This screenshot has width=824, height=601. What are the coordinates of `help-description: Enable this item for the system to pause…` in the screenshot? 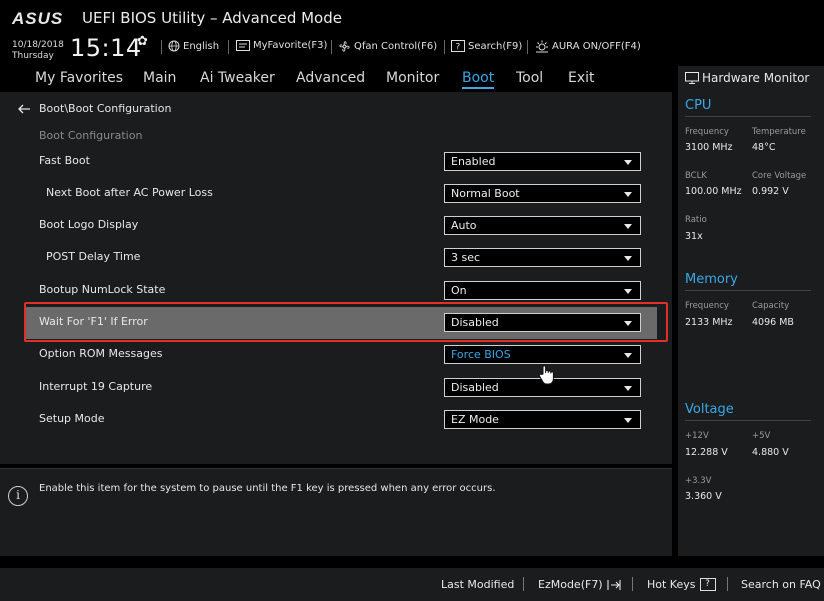 It's located at (267, 488).